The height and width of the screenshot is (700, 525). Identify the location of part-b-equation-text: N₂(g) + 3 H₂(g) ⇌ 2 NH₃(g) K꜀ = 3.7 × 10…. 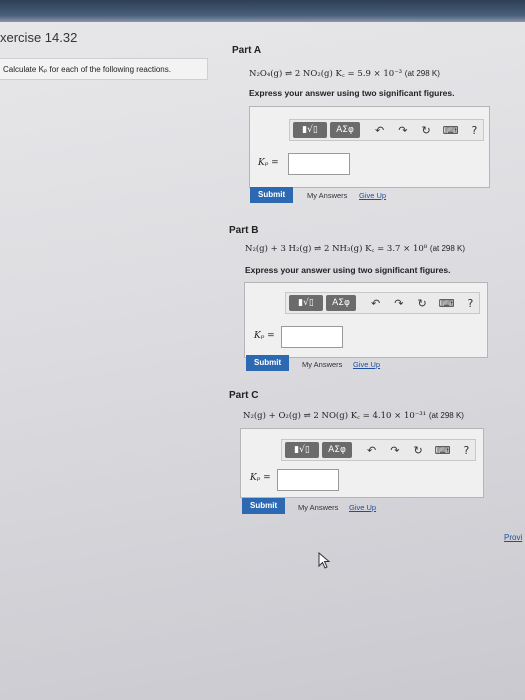
(336, 249).